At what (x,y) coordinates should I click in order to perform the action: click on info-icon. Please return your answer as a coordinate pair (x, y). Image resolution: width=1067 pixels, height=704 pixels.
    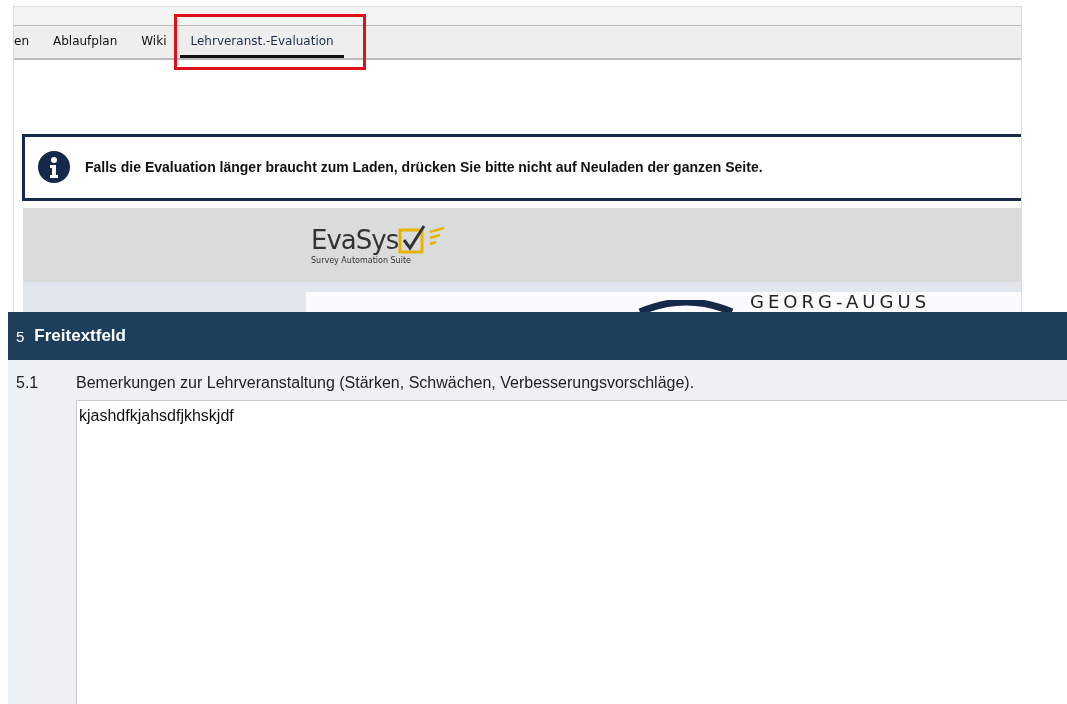
    Looking at the image, I should click on (54, 167).